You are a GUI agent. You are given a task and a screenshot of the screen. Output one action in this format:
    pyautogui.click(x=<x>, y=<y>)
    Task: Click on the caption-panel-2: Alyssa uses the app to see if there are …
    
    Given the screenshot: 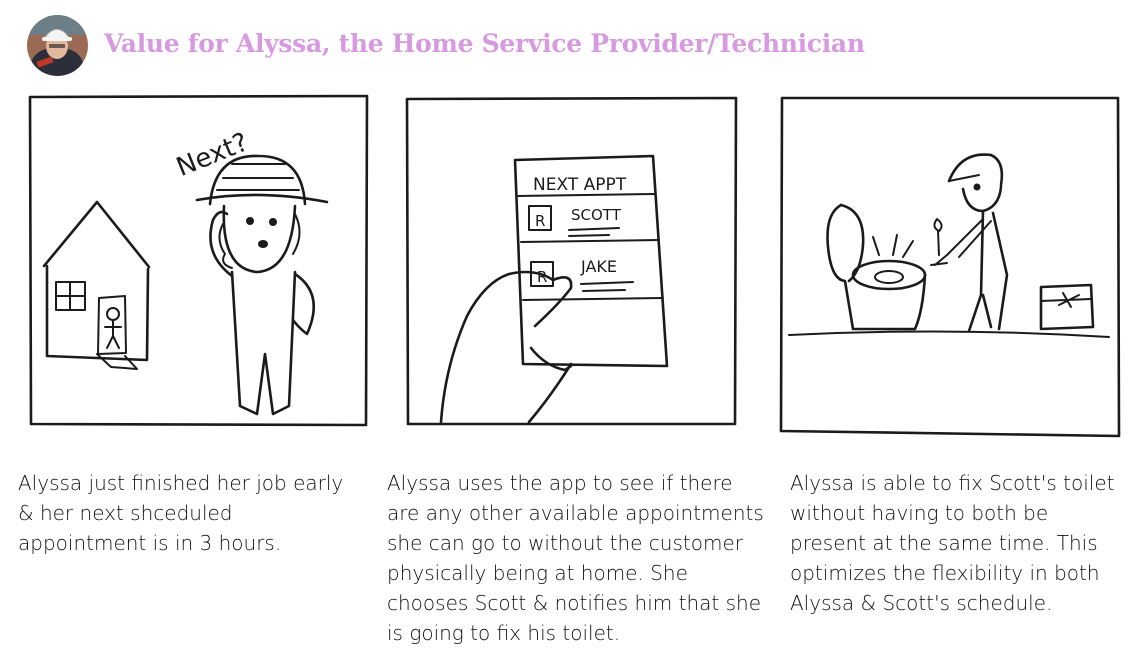 What is the action you would take?
    pyautogui.click(x=575, y=558)
    